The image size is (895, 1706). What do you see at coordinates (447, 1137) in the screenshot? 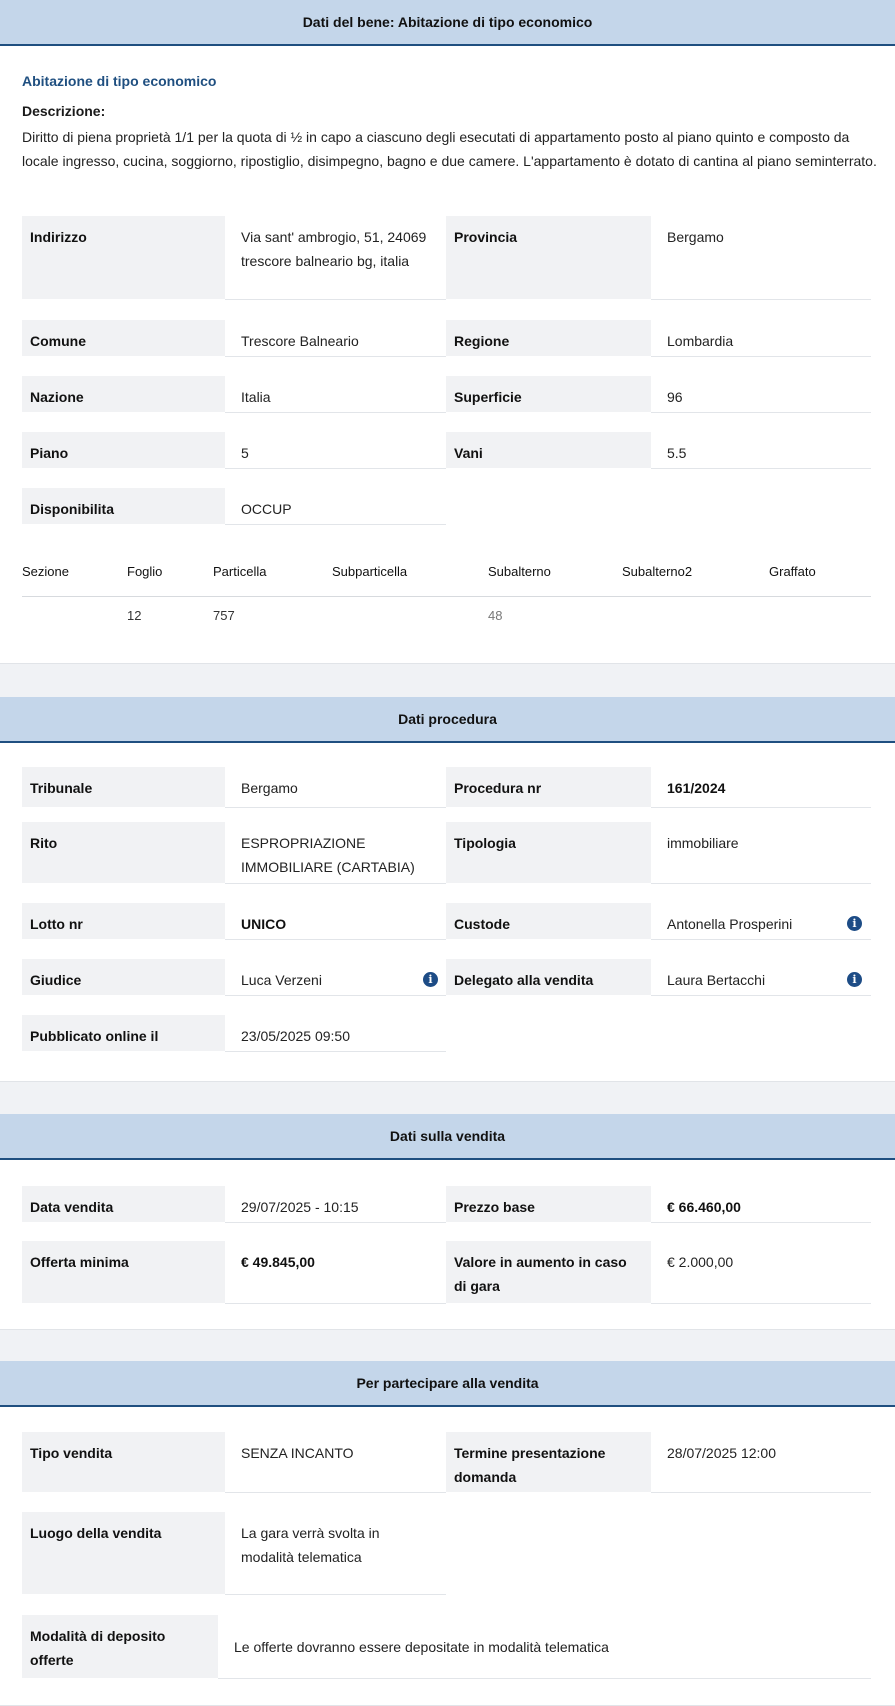
I see `vendita-header: Dati sulla vendita` at bounding box center [447, 1137].